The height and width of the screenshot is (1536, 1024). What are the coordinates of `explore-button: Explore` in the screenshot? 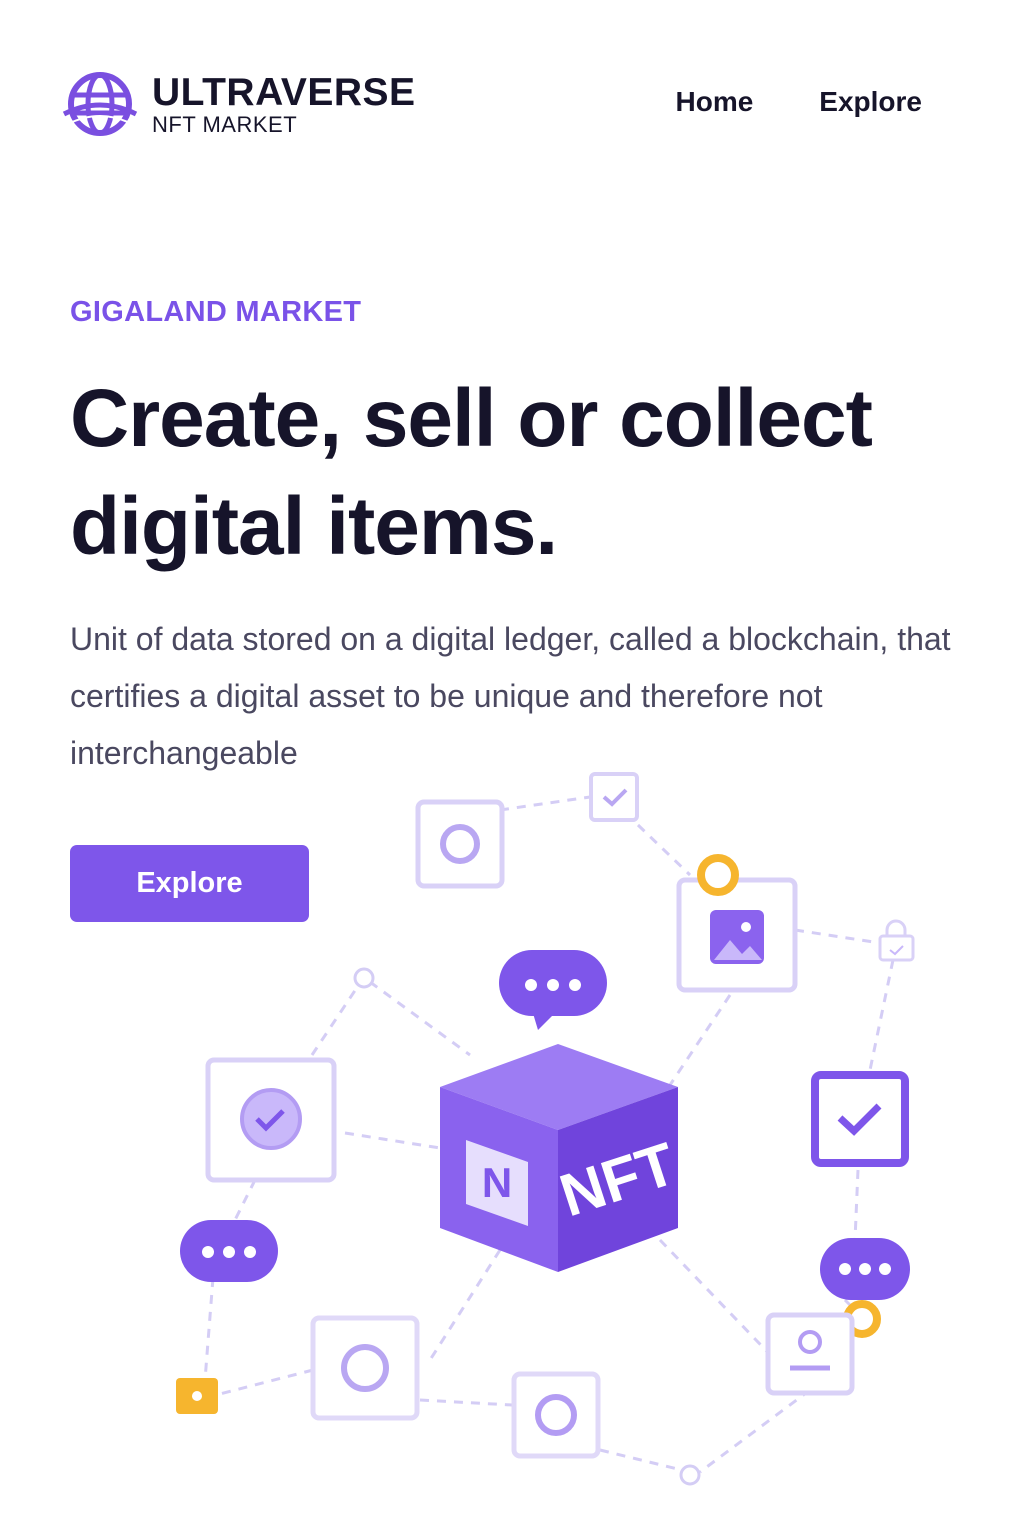 It's located at (189, 883).